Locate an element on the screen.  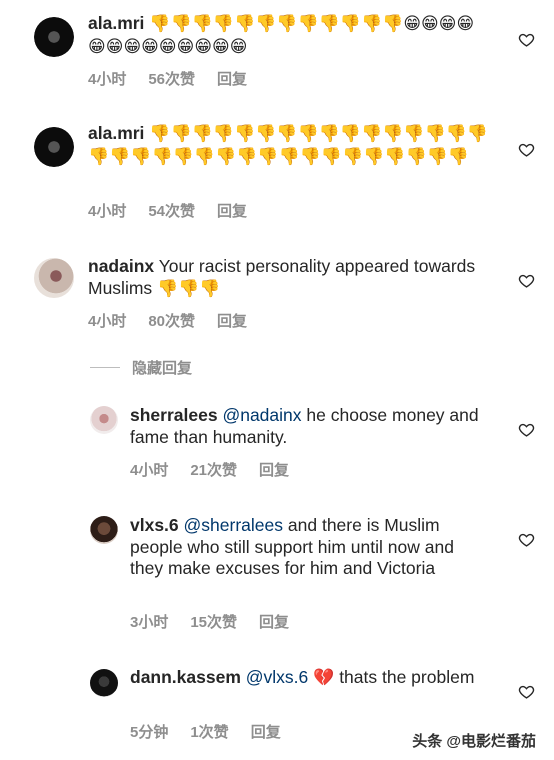
watermark: 头条 @电影烂番茄 is located at coordinates (474, 740).